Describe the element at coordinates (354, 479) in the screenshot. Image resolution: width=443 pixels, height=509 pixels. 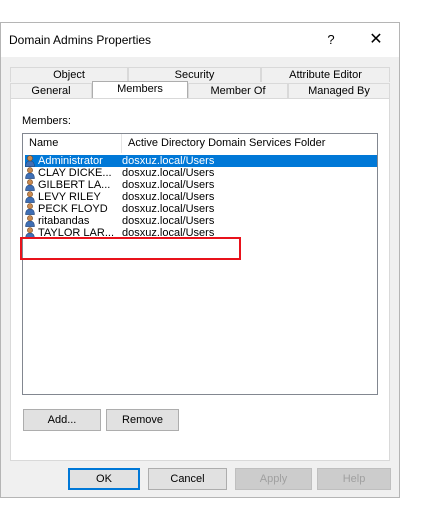
I see `help-button: Help` at that location.